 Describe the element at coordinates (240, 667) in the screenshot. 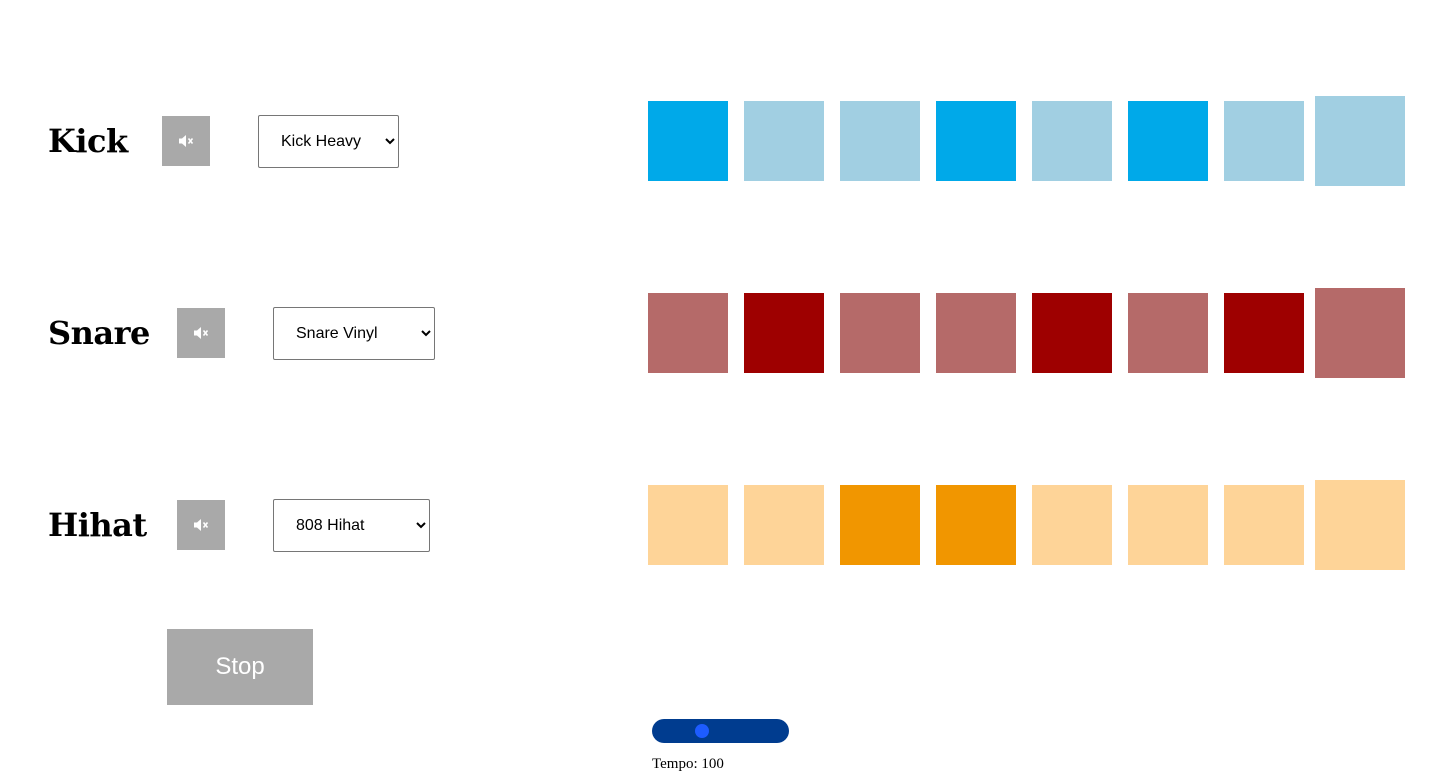

I see `stop-button: Stop` at that location.